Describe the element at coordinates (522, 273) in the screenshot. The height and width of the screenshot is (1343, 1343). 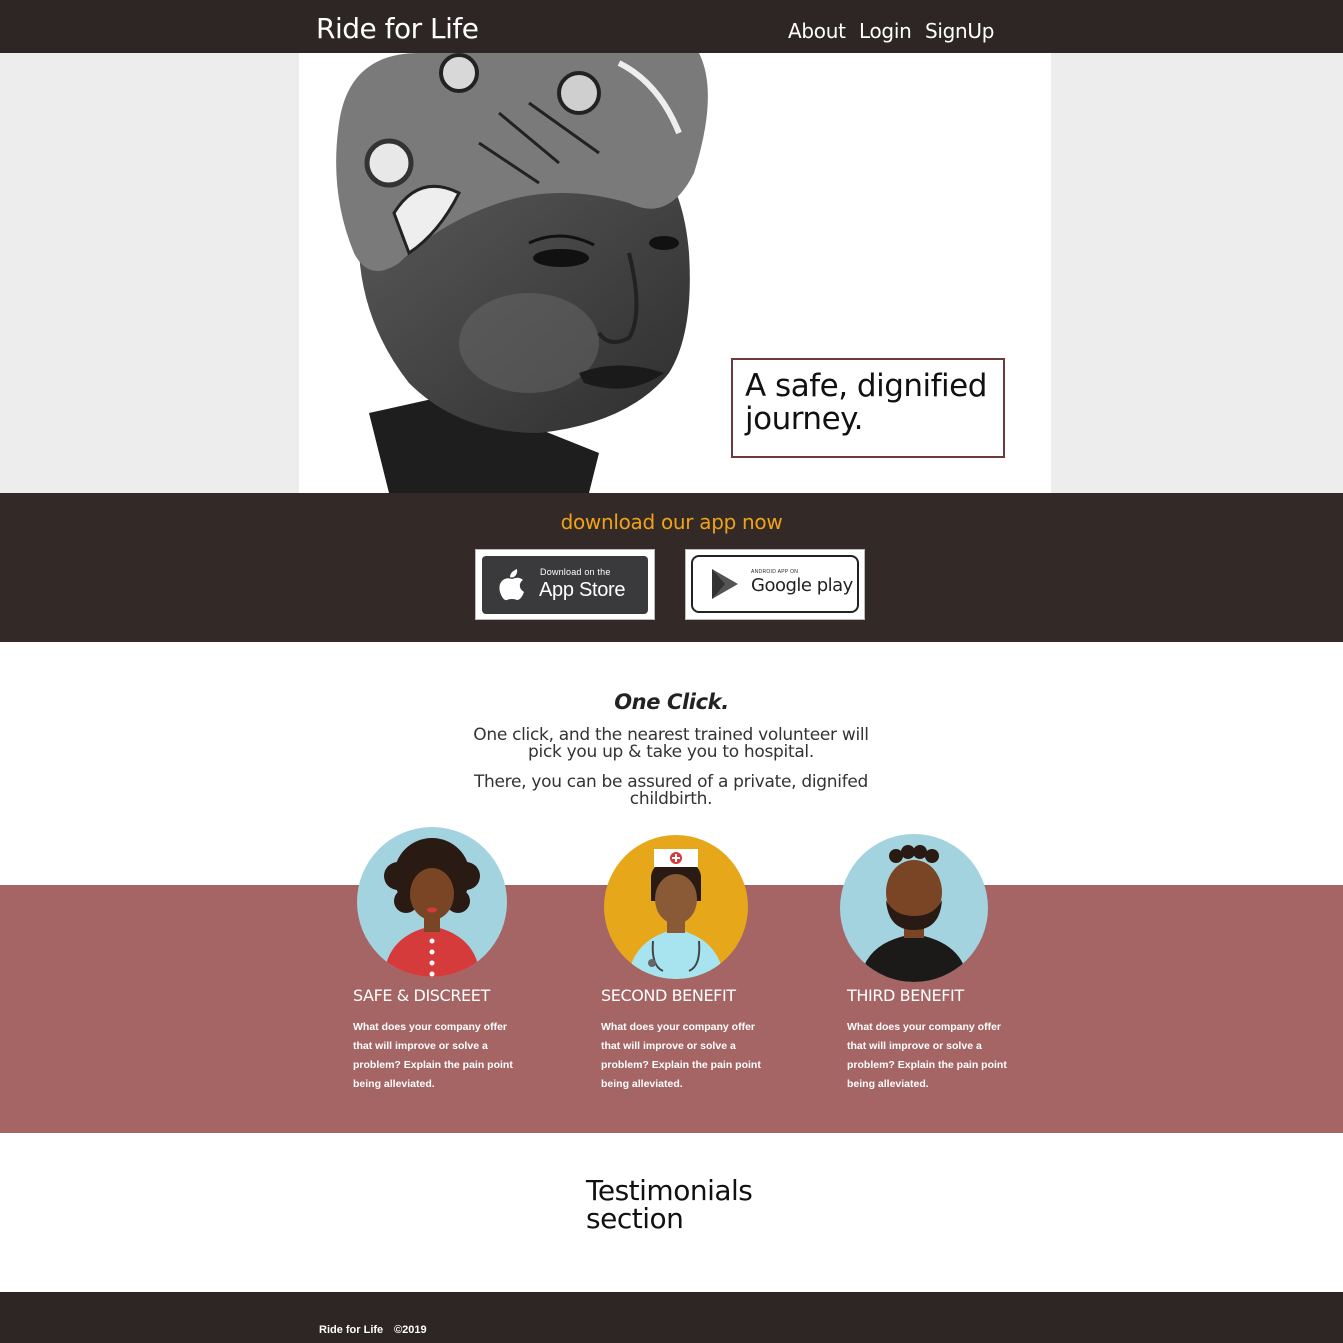
I see `hero-portrait-image` at that location.